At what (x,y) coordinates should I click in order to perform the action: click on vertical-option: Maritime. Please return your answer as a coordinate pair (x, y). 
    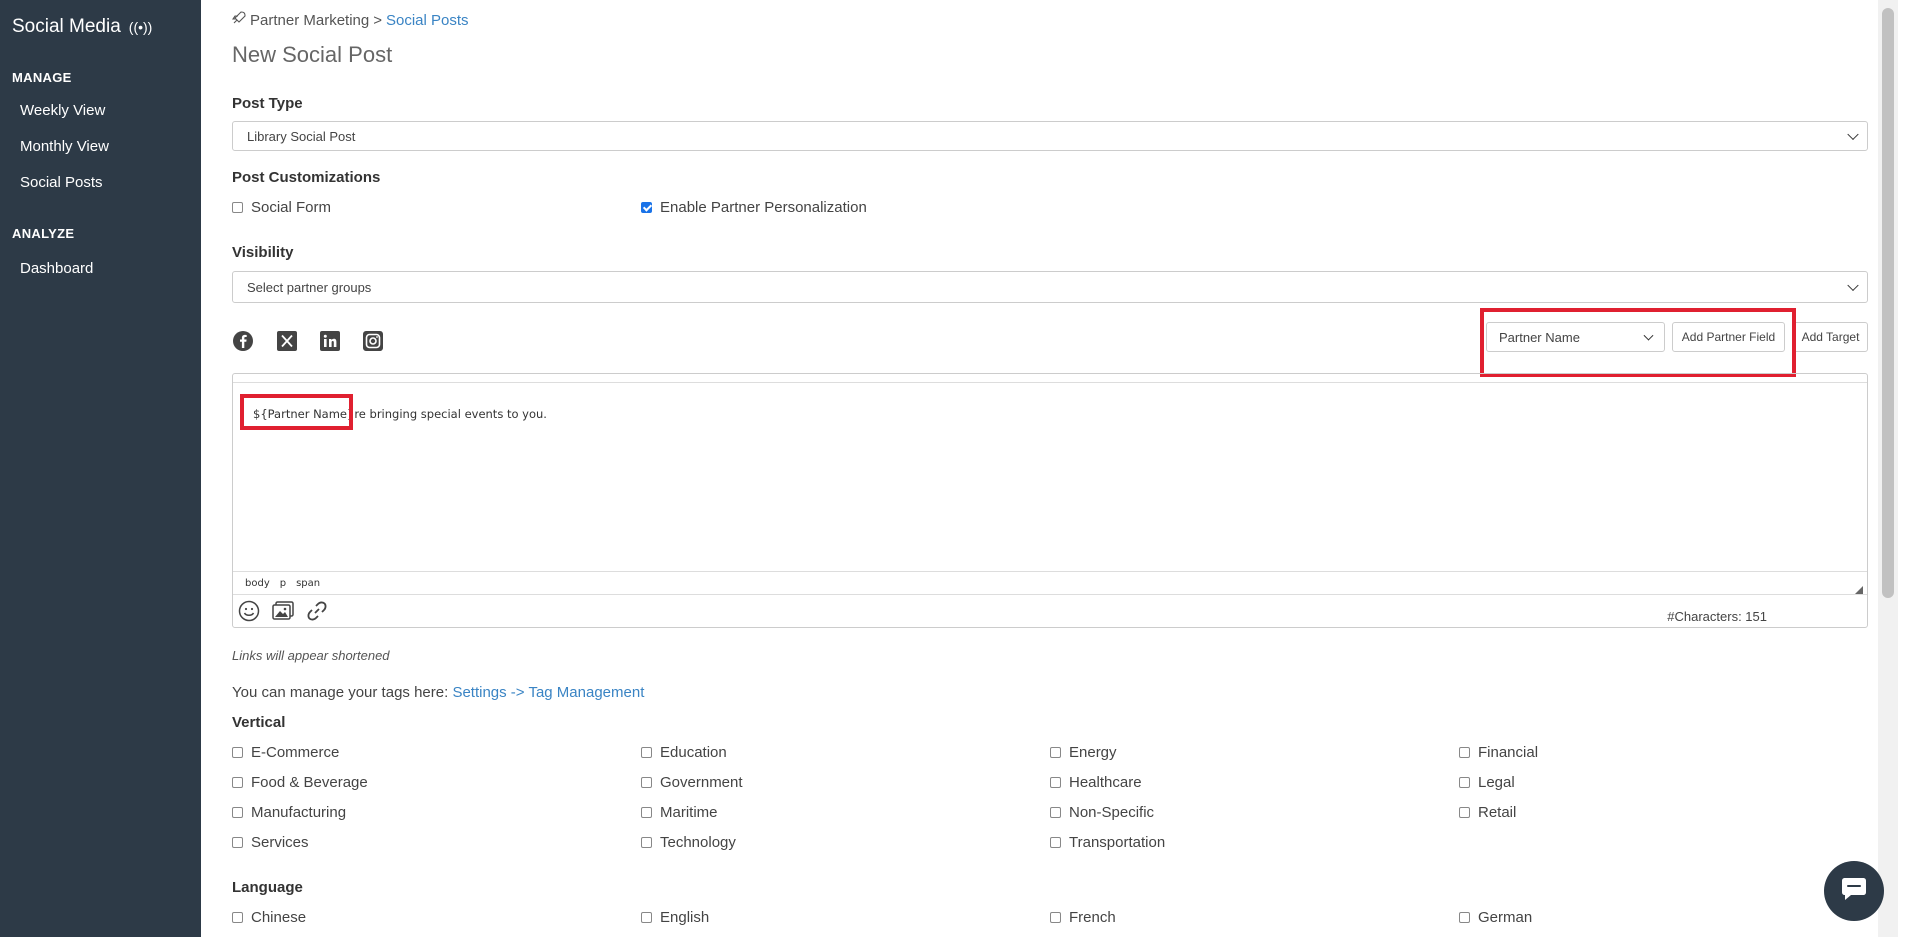
    Looking at the image, I should click on (679, 812).